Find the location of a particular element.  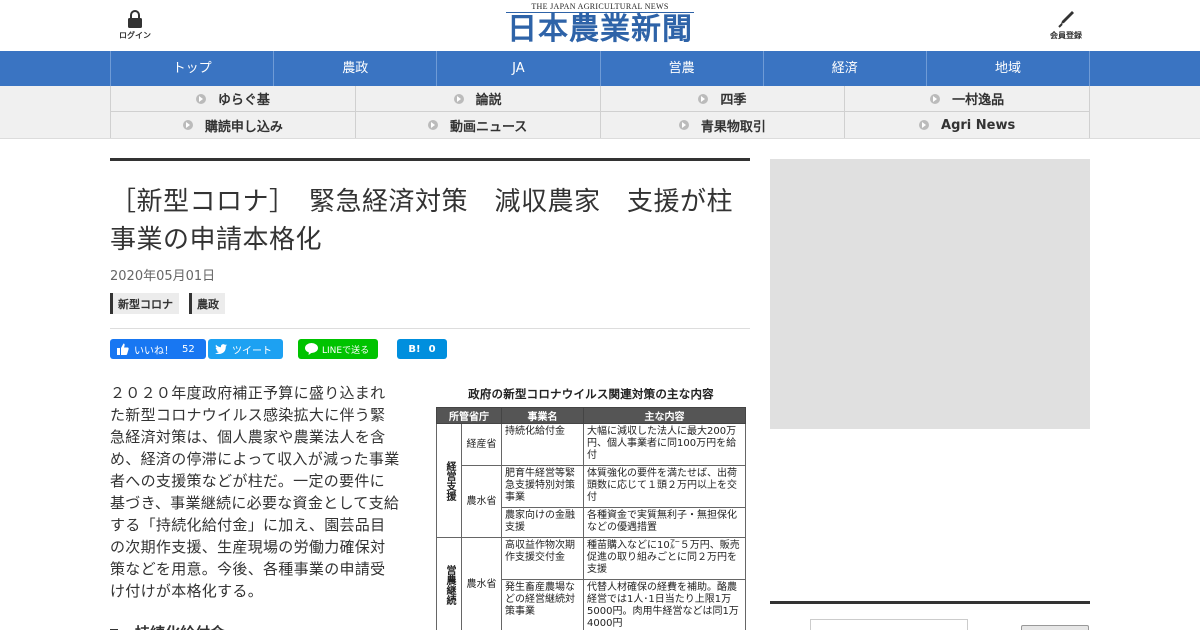

pen-icon is located at coordinates (1066, 19).